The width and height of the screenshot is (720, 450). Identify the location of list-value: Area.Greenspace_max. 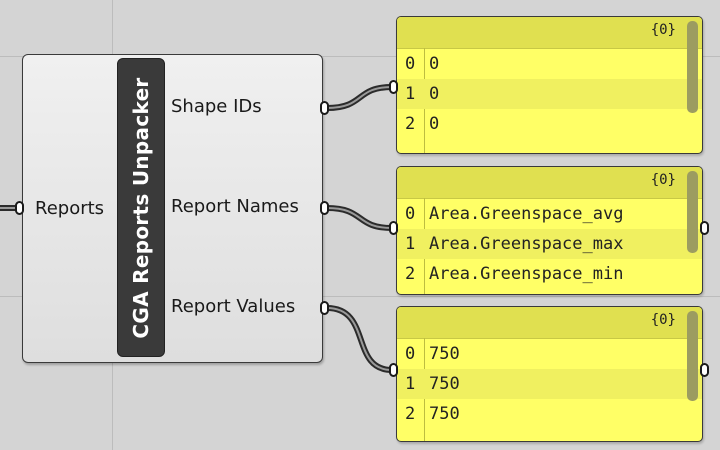
(526, 244).